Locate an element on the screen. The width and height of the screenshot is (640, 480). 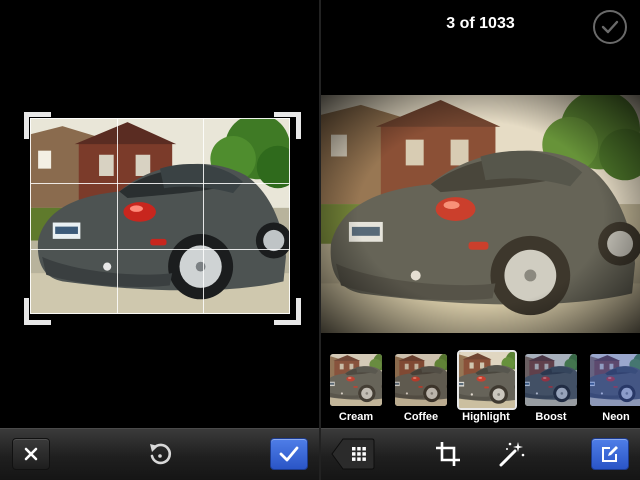
filter-cream: Cream is located at coordinates (356, 387).